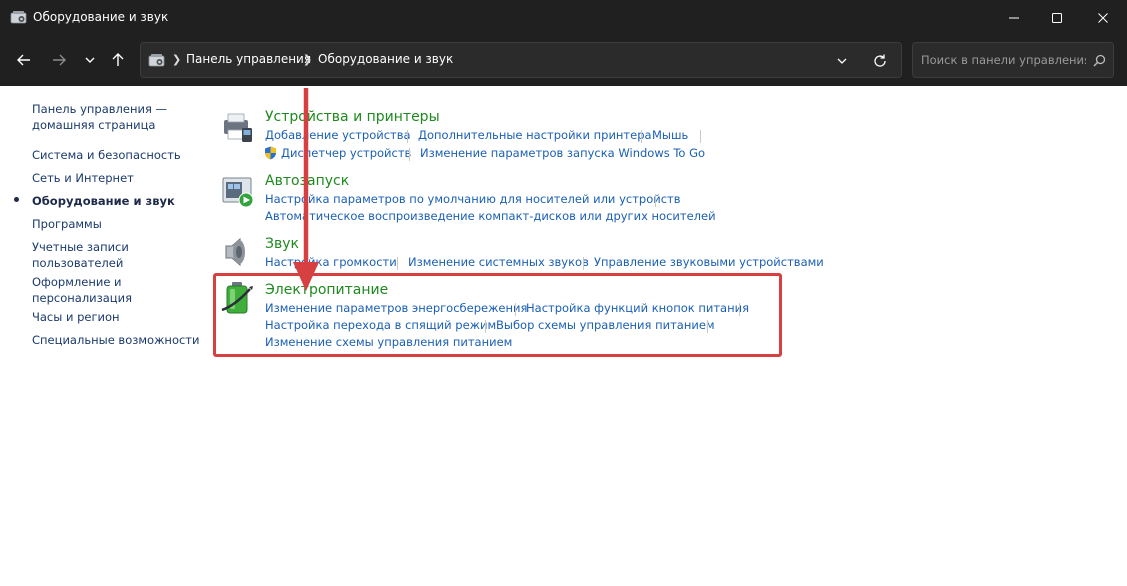  What do you see at coordinates (497, 315) in the screenshot?
I see `annotation-highlight-box` at bounding box center [497, 315].